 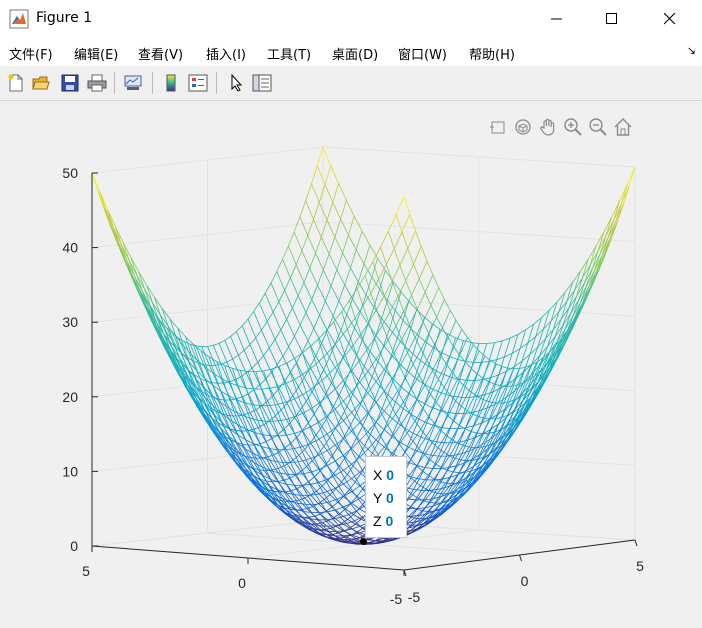 I want to click on datatip-marker, so click(x=363, y=541).